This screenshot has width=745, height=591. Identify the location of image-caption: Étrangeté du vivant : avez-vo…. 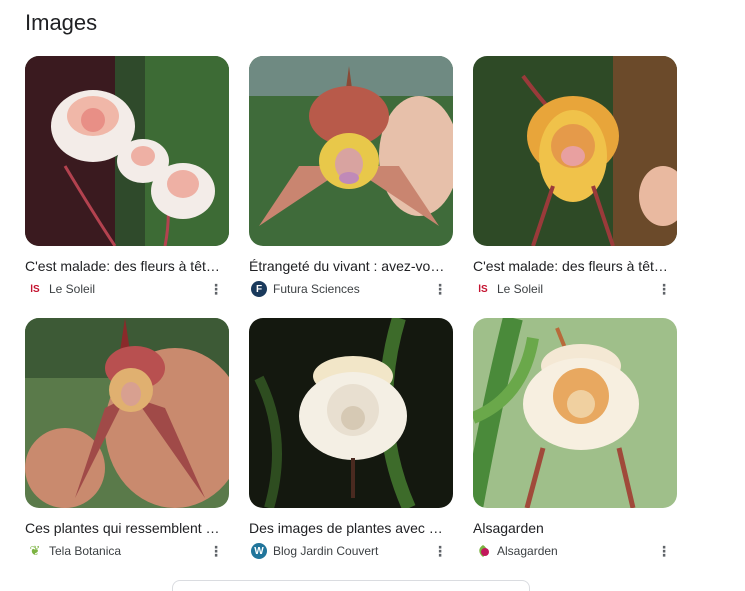
(348, 266).